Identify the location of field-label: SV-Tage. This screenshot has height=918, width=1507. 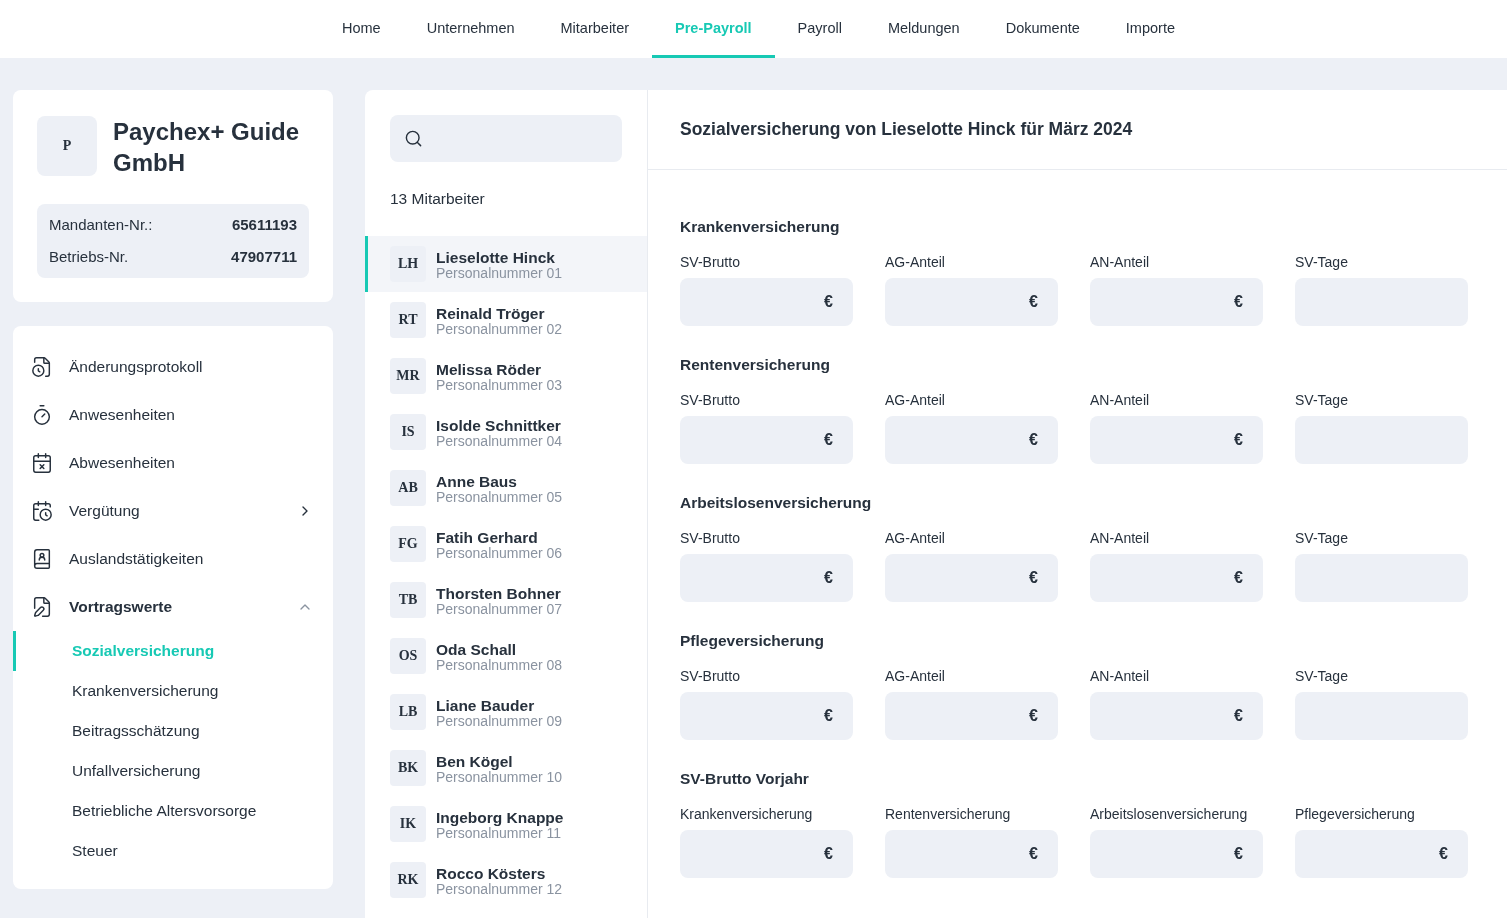
(1322, 676).